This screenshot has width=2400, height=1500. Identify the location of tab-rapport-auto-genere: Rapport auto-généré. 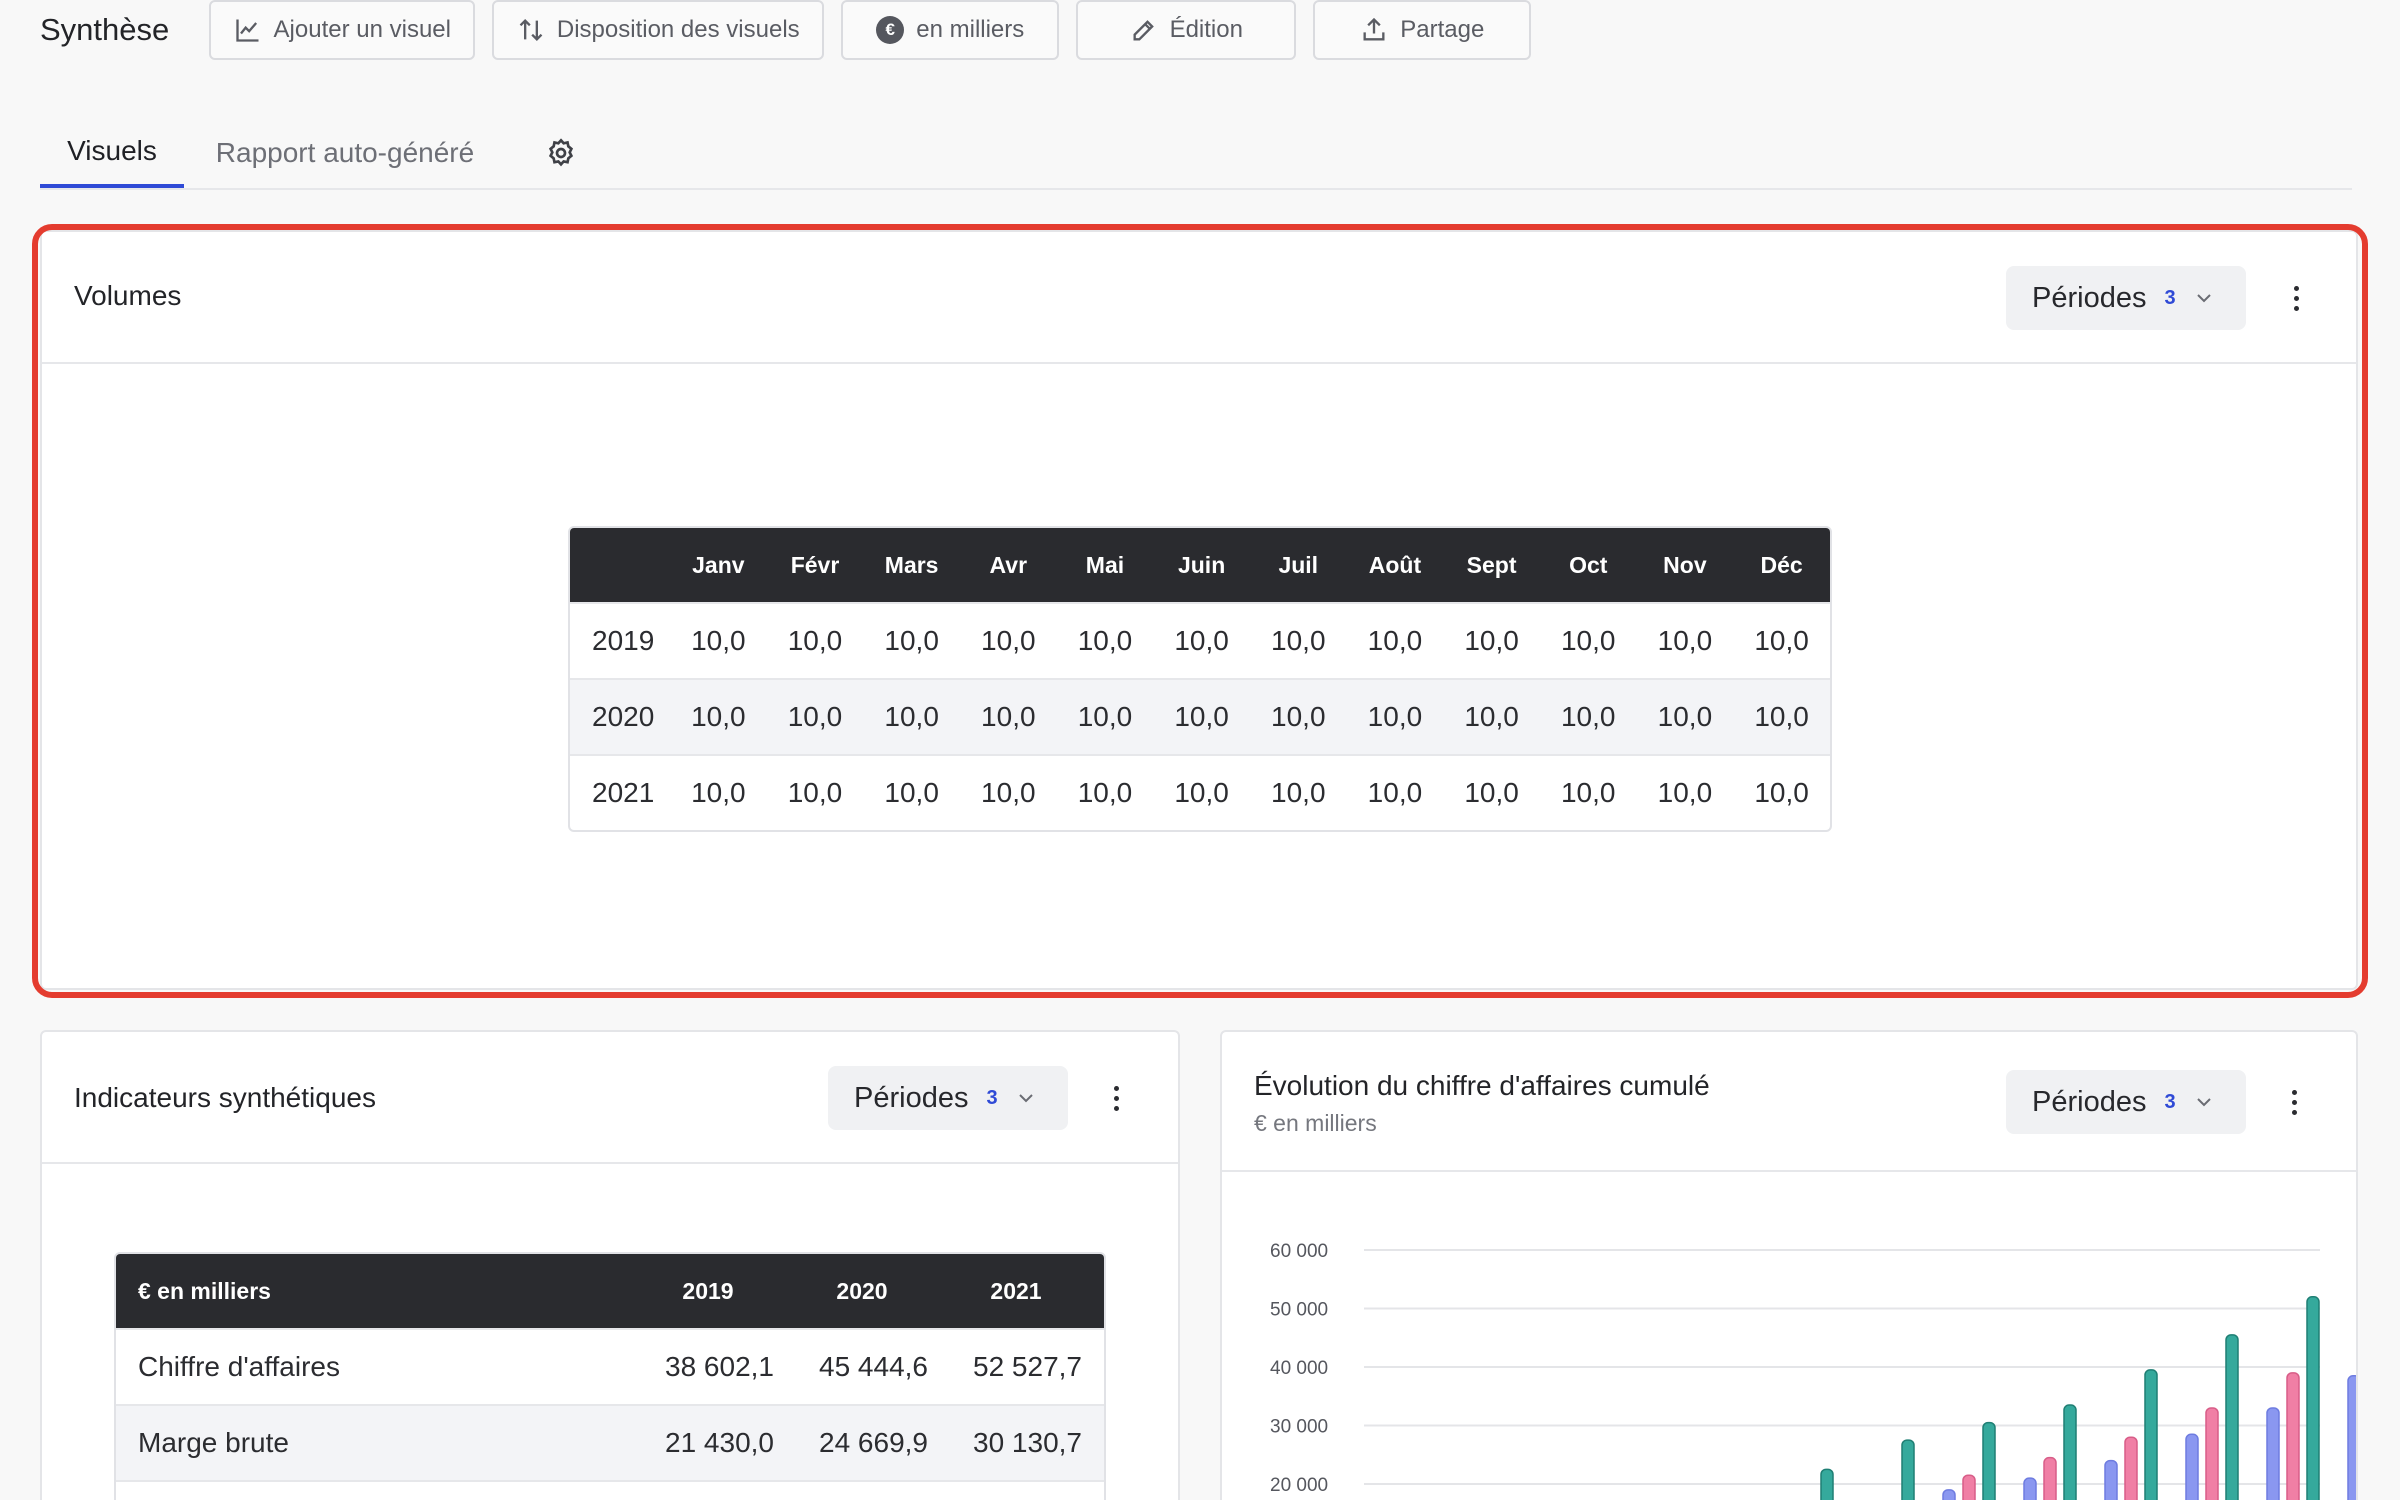
(345, 153).